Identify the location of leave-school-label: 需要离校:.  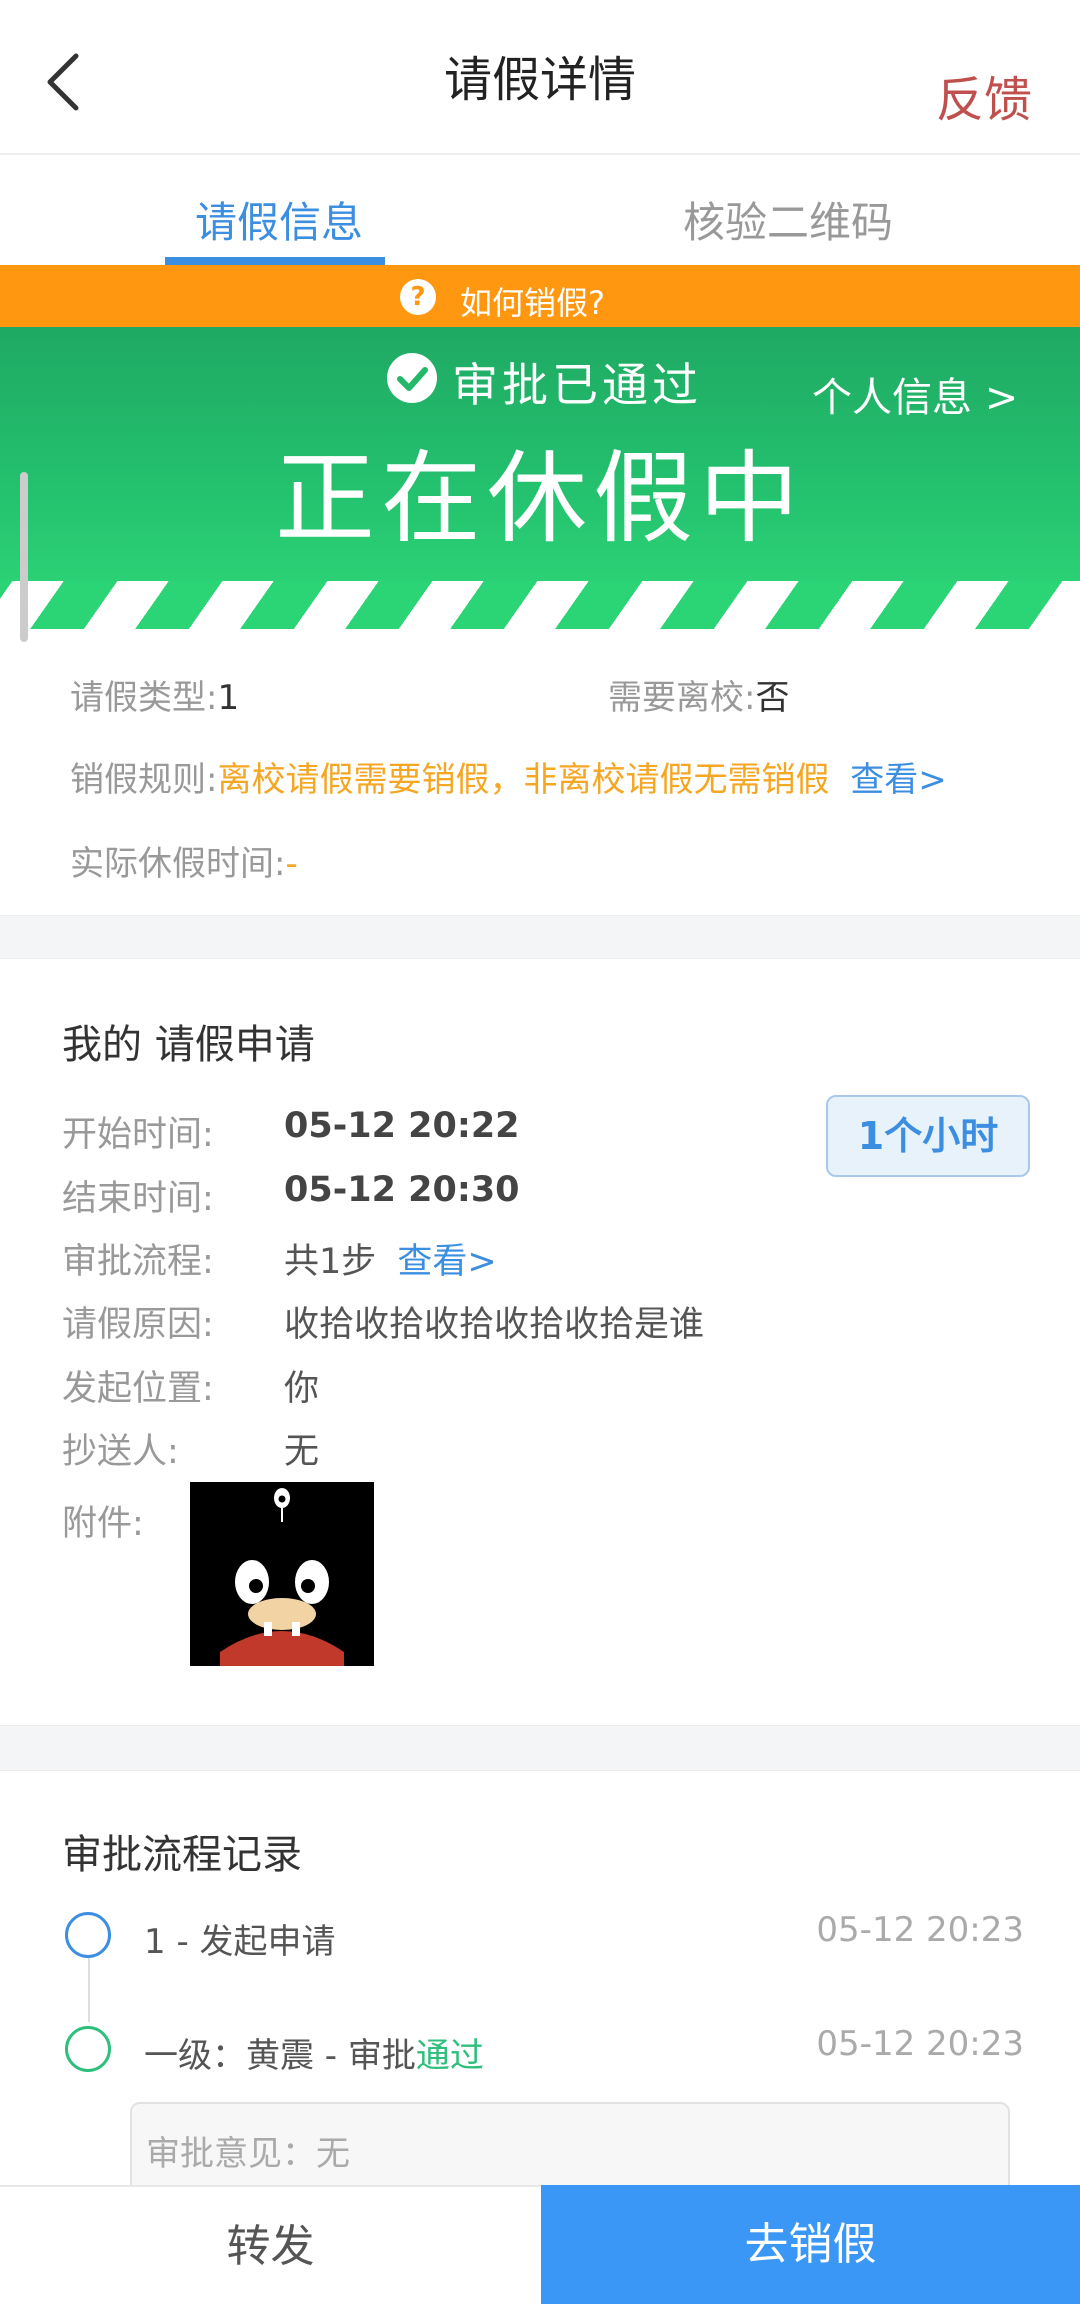
(682, 698).